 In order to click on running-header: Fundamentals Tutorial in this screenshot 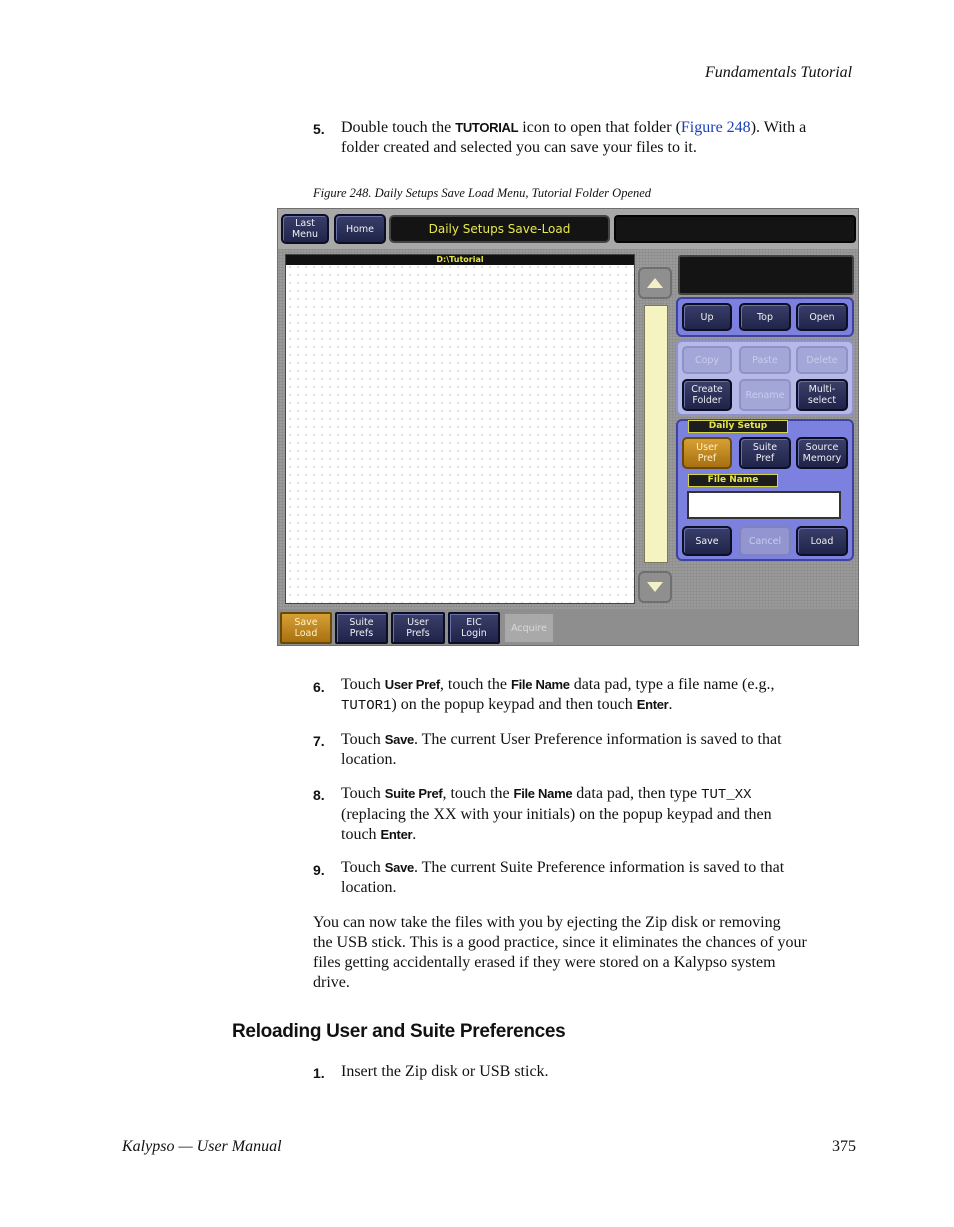, I will do `click(779, 72)`.